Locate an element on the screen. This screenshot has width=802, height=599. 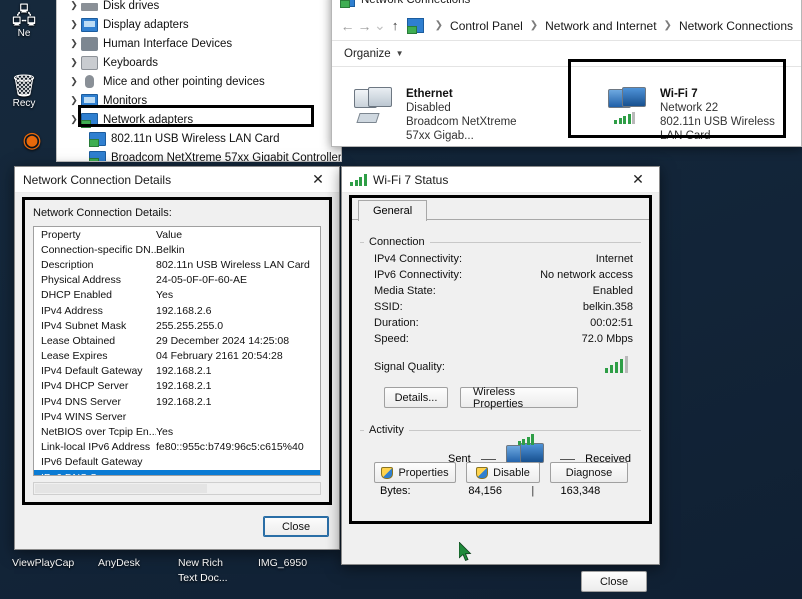
breadcrumb-network-connections: Network Connections is located at coordinates (736, 26).